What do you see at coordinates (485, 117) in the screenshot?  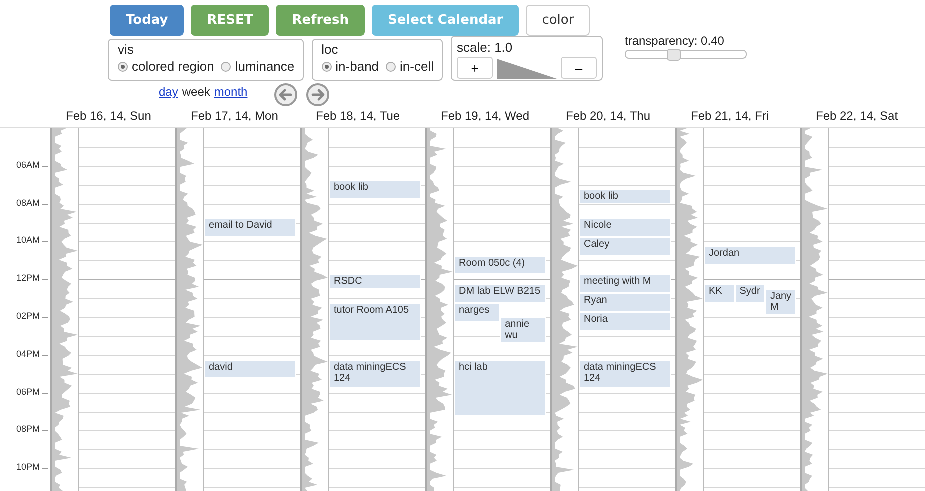 I see `day-header: Feb 19, 14, Wed` at bounding box center [485, 117].